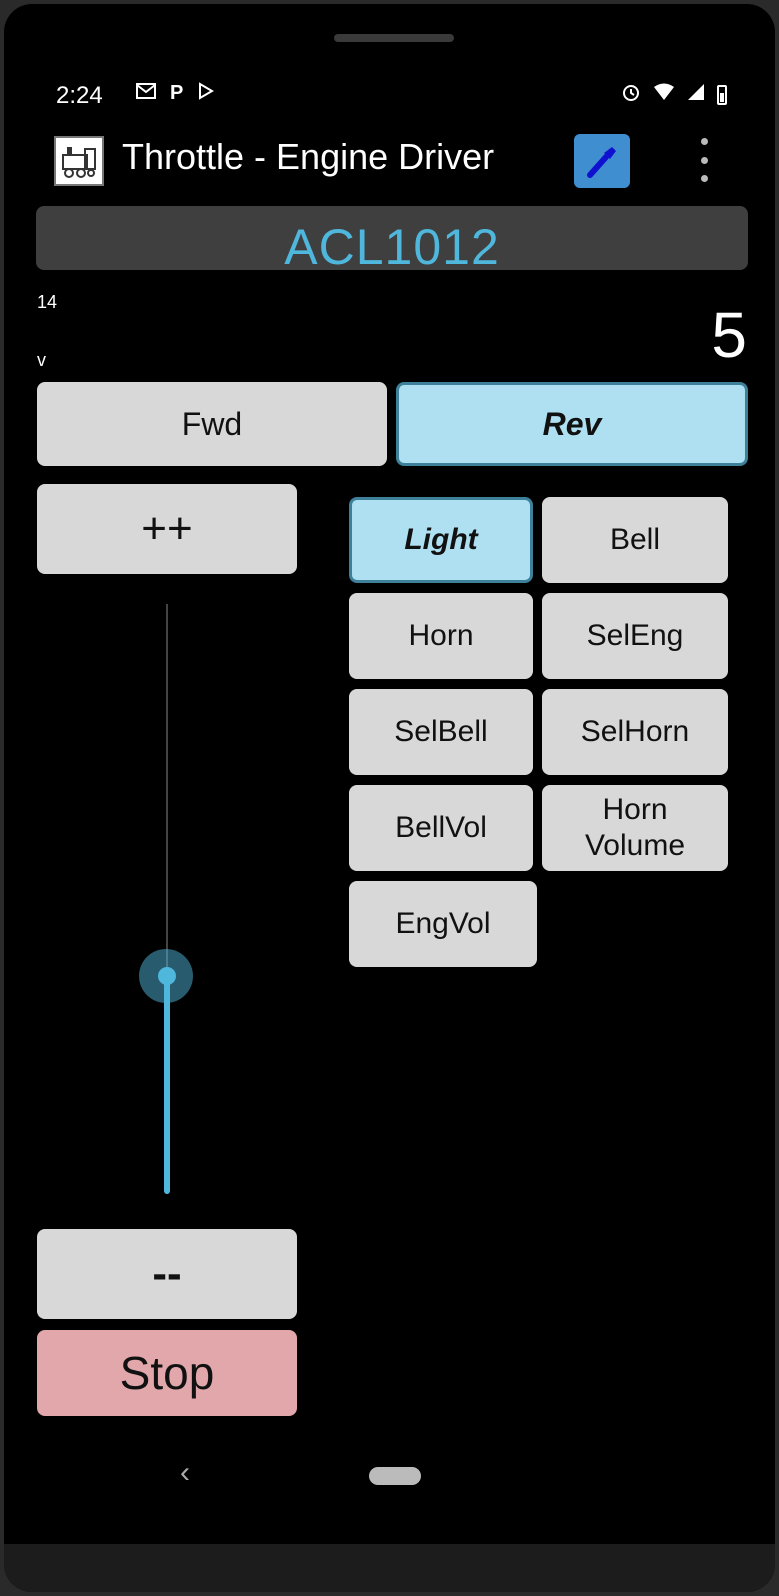 This screenshot has width=779, height=1596. I want to click on more-vert-icon, so click(704, 160).